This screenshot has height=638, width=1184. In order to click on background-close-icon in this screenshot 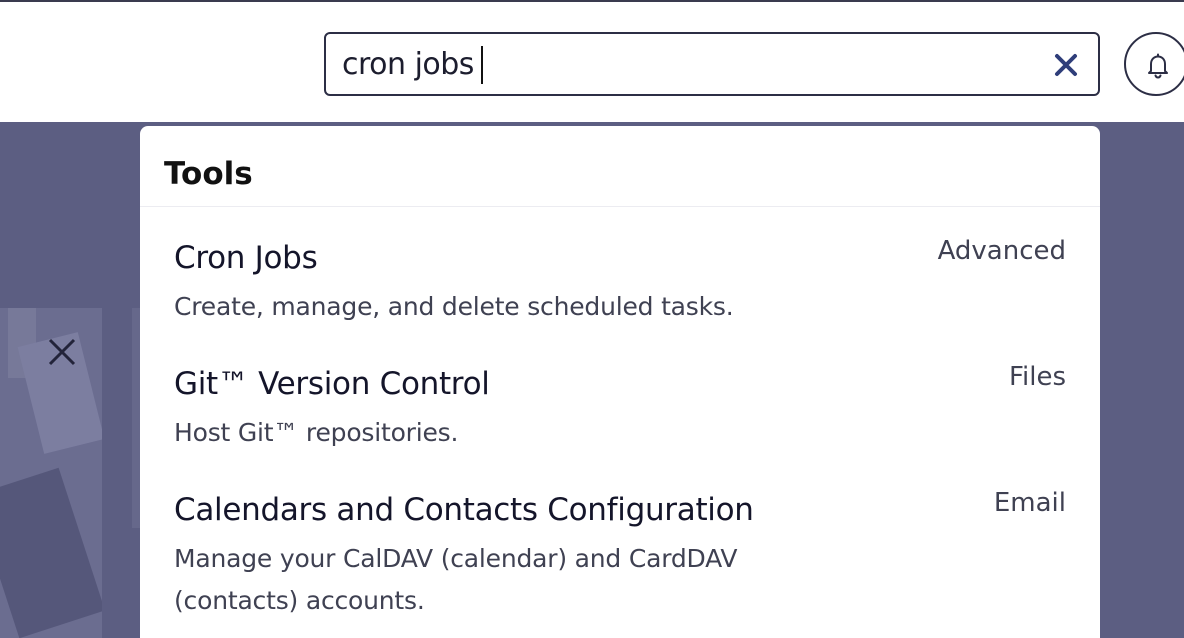, I will do `click(62, 352)`.